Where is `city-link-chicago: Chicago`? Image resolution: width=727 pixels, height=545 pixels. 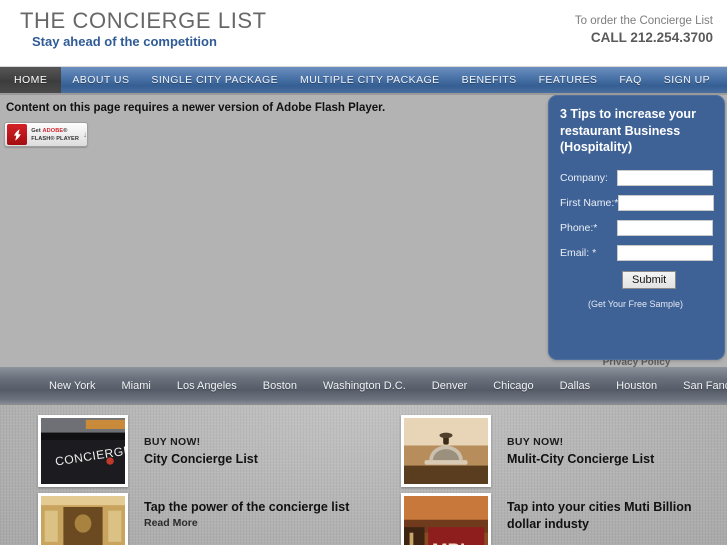 city-link-chicago: Chicago is located at coordinates (513, 386).